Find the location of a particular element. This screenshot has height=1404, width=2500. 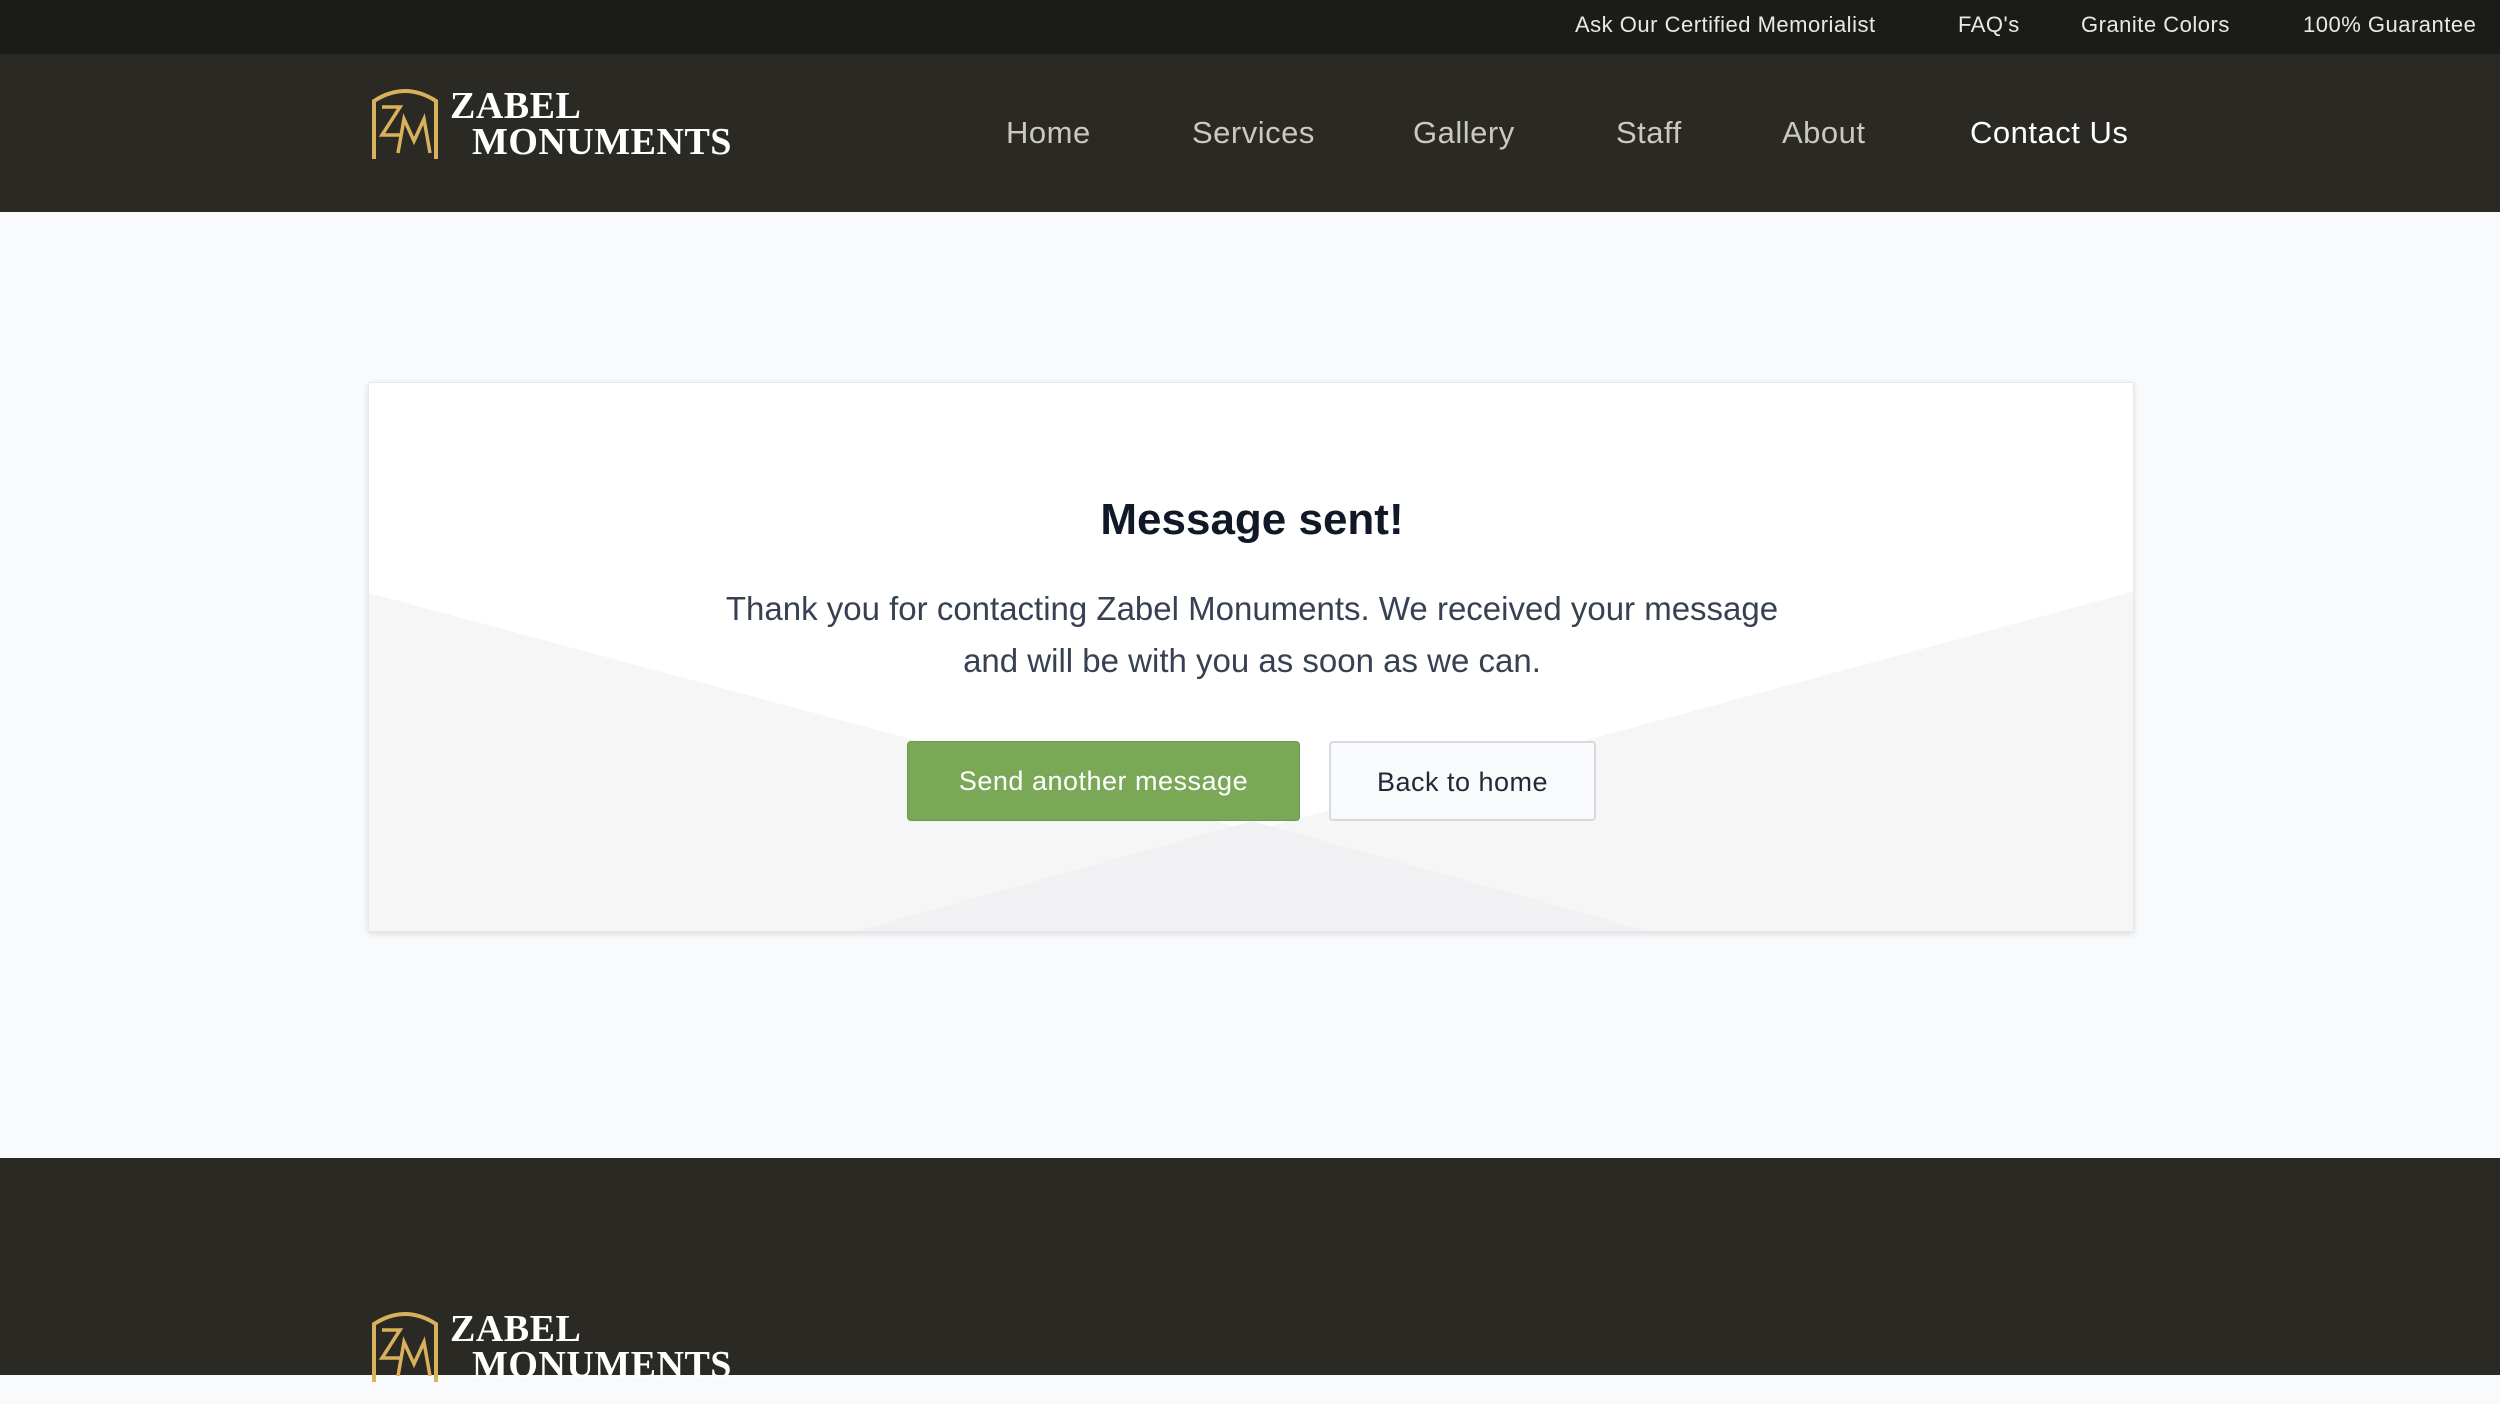

nav-services: Services is located at coordinates (1253, 133).